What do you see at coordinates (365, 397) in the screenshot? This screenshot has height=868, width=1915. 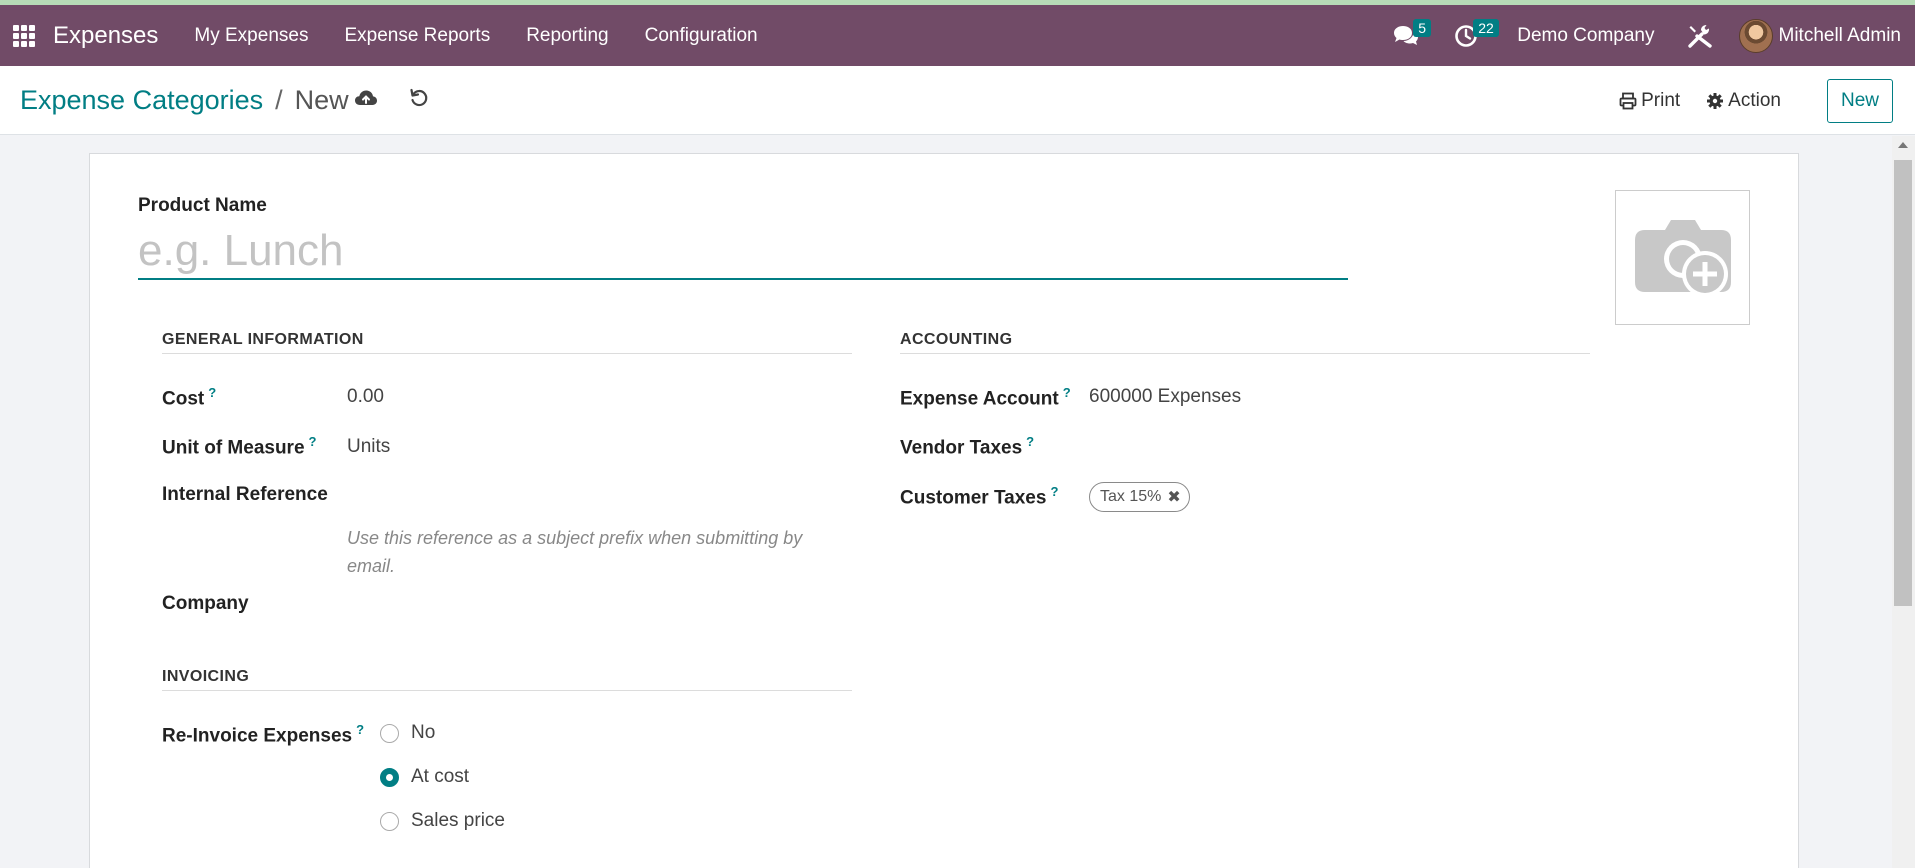 I see `cost-value: 0.00` at bounding box center [365, 397].